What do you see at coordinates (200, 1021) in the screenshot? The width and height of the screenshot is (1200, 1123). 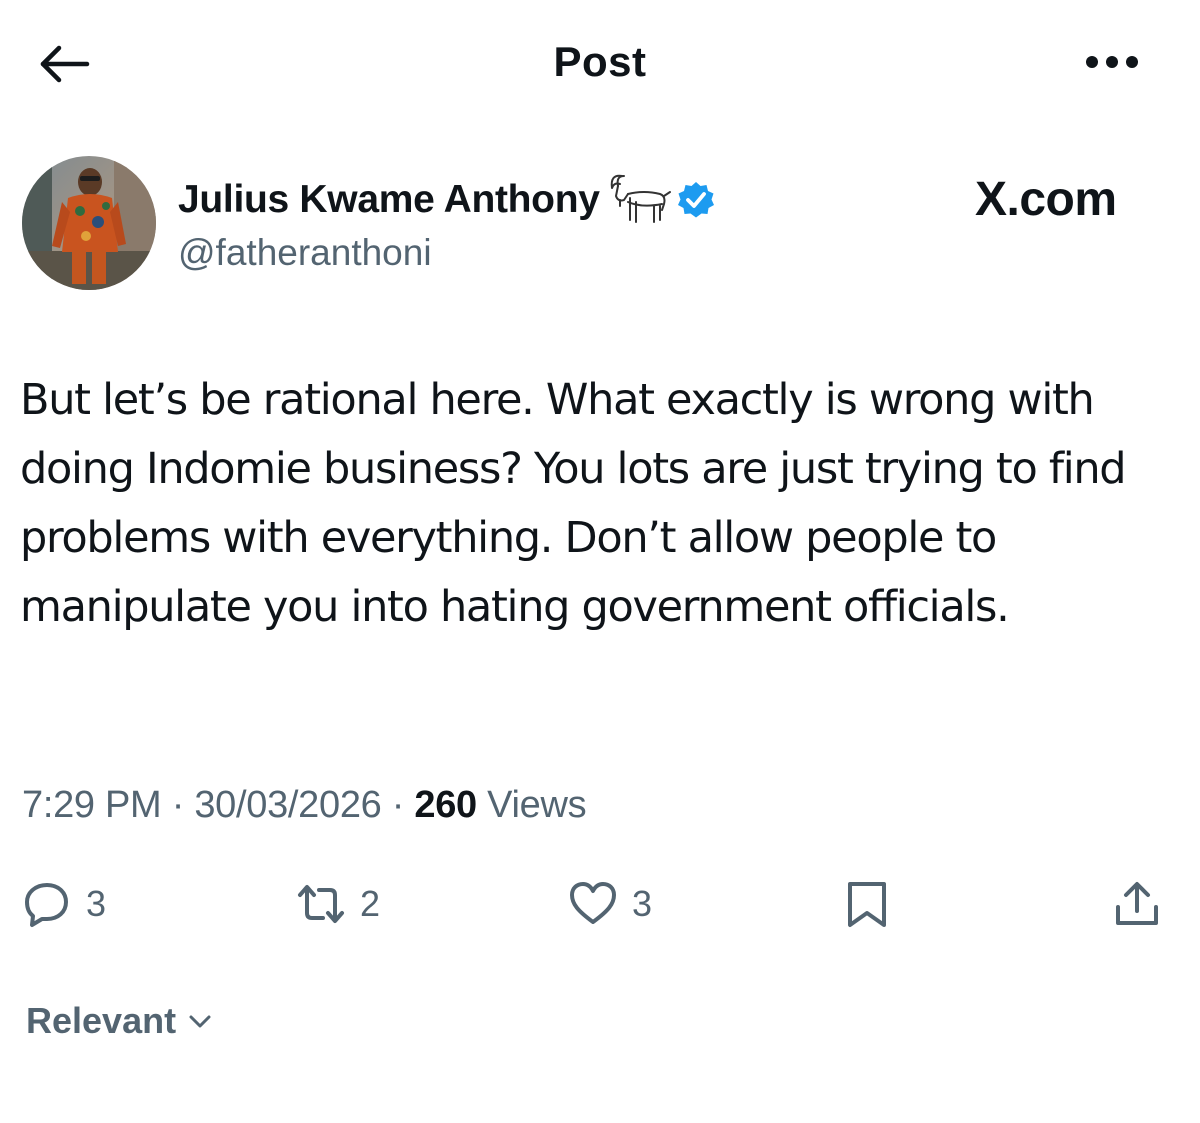 I see `chevron-down-icon` at bounding box center [200, 1021].